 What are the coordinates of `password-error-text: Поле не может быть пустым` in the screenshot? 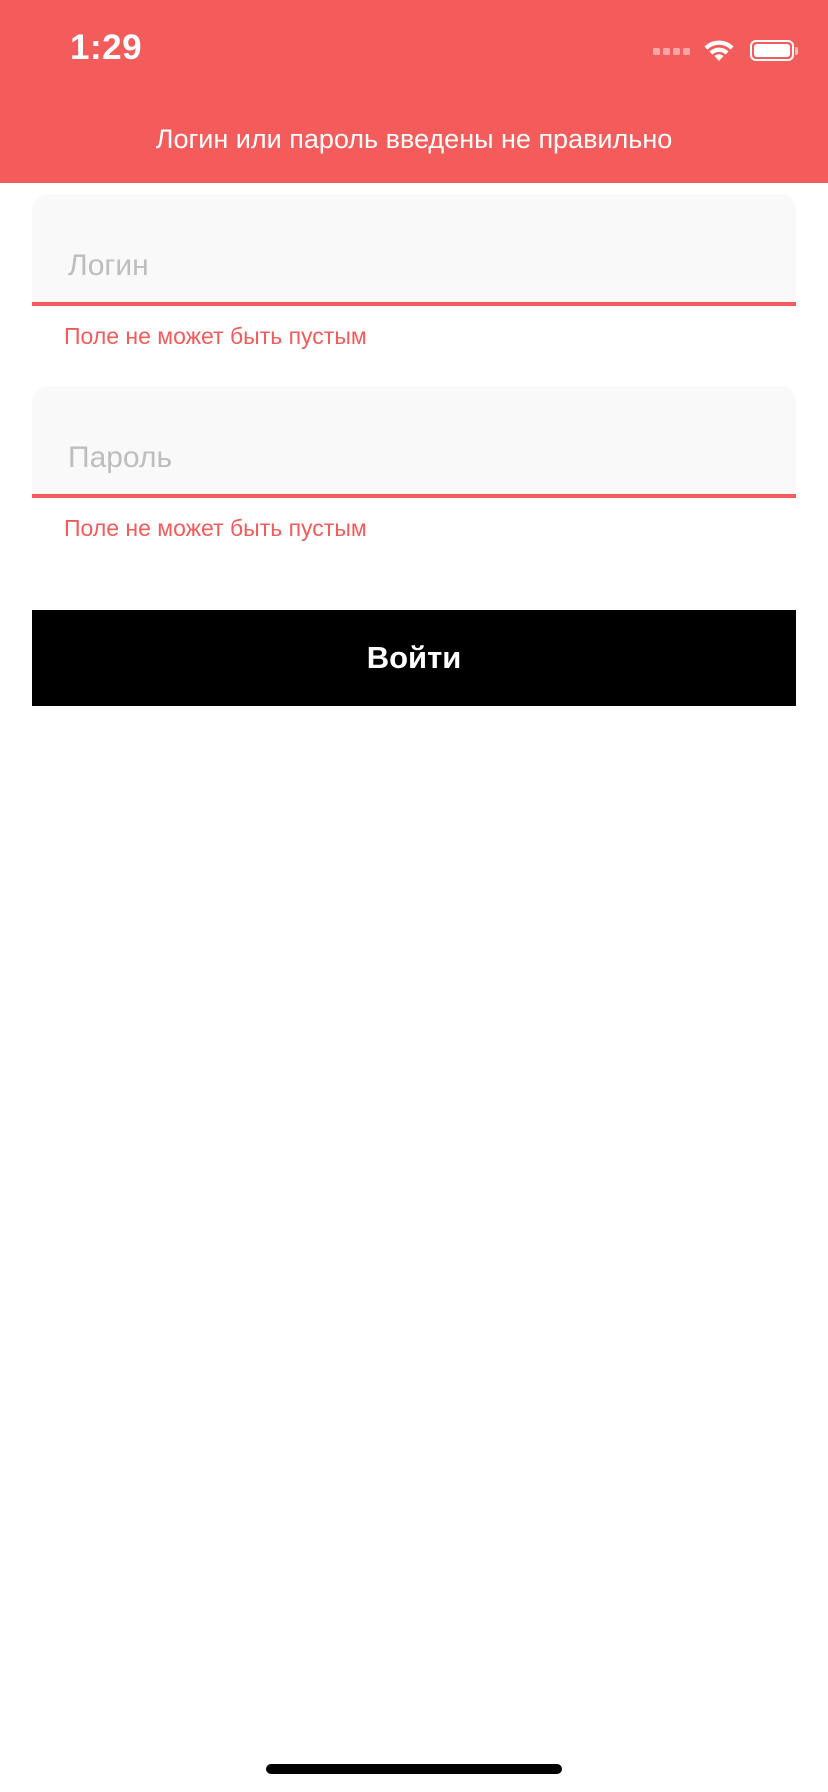 It's located at (215, 528).